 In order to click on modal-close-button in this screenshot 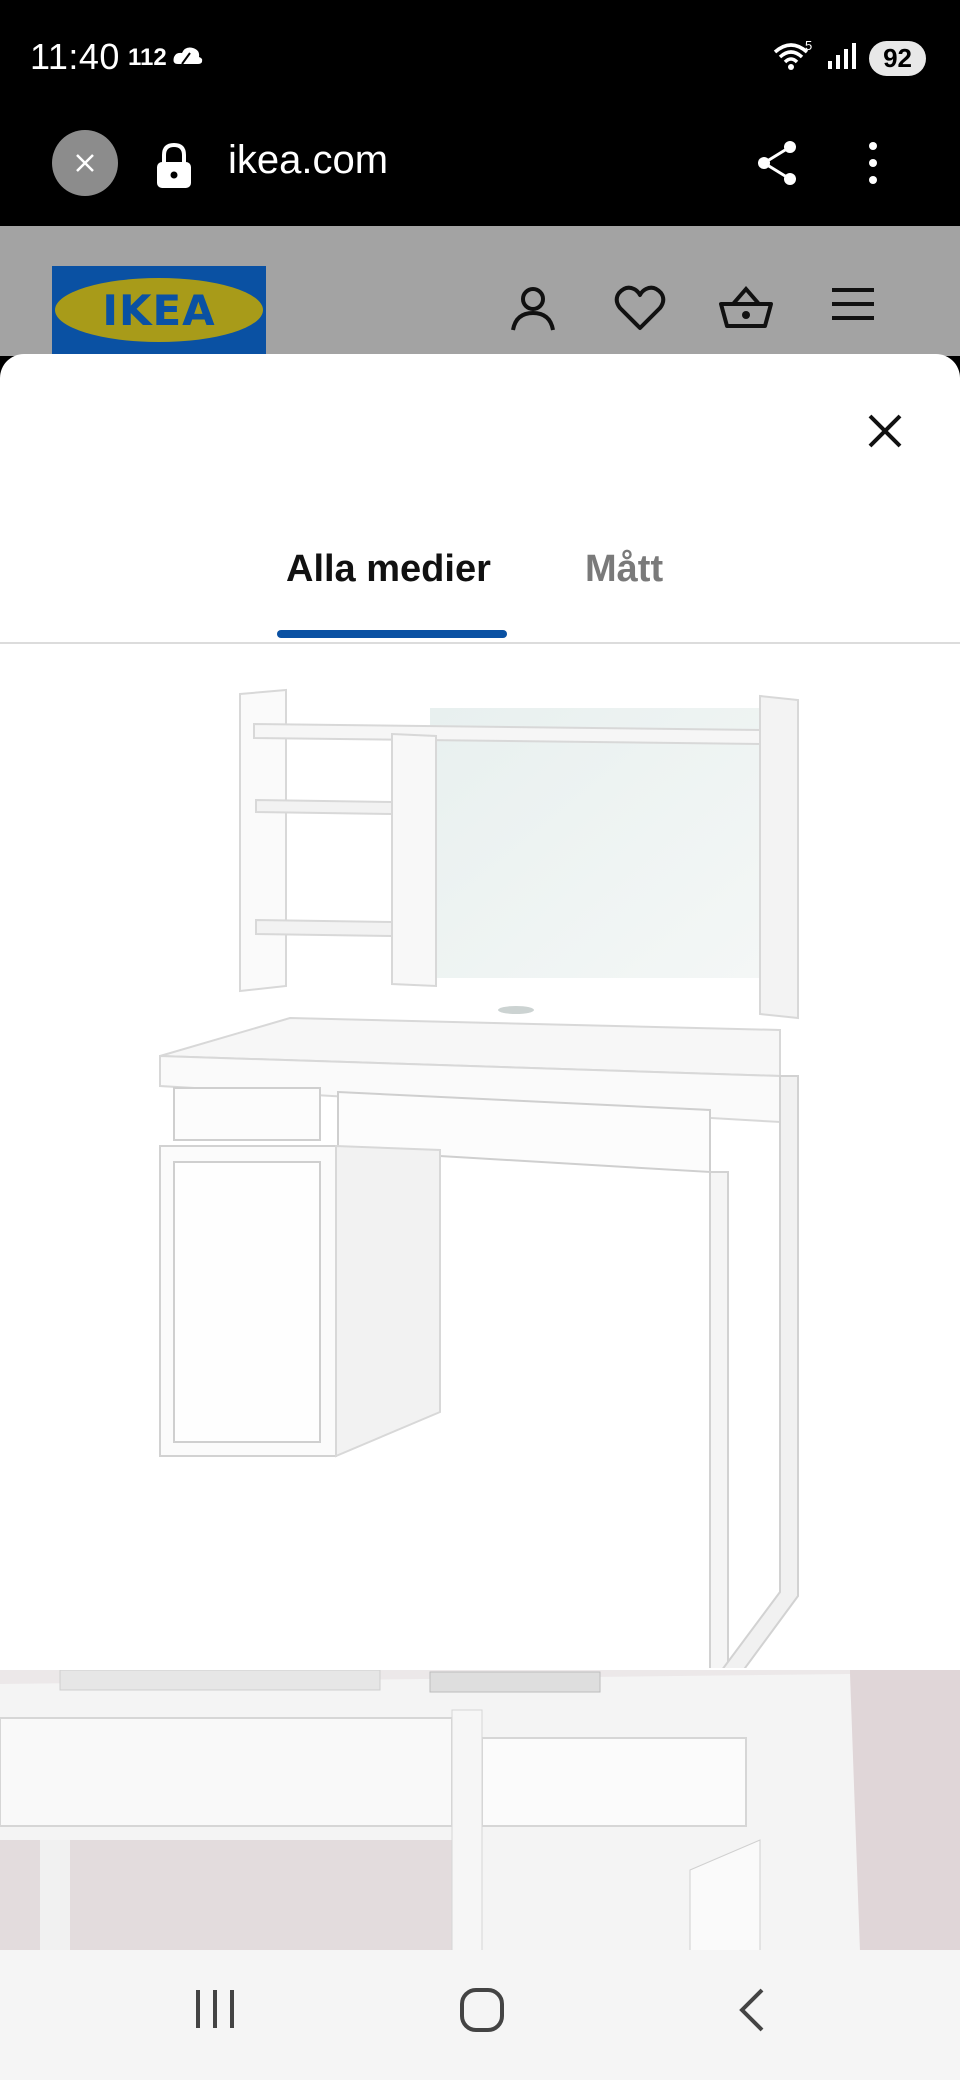, I will do `click(885, 431)`.